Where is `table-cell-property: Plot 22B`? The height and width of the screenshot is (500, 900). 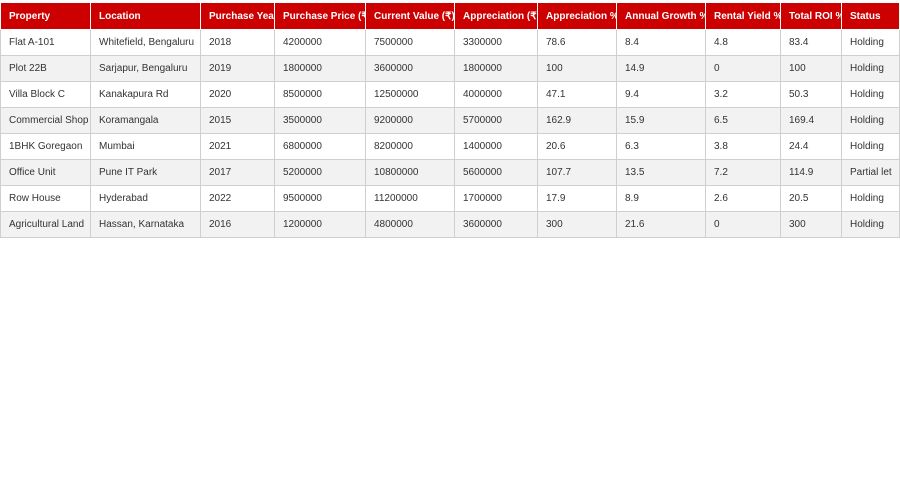 table-cell-property: Plot 22B is located at coordinates (45, 68).